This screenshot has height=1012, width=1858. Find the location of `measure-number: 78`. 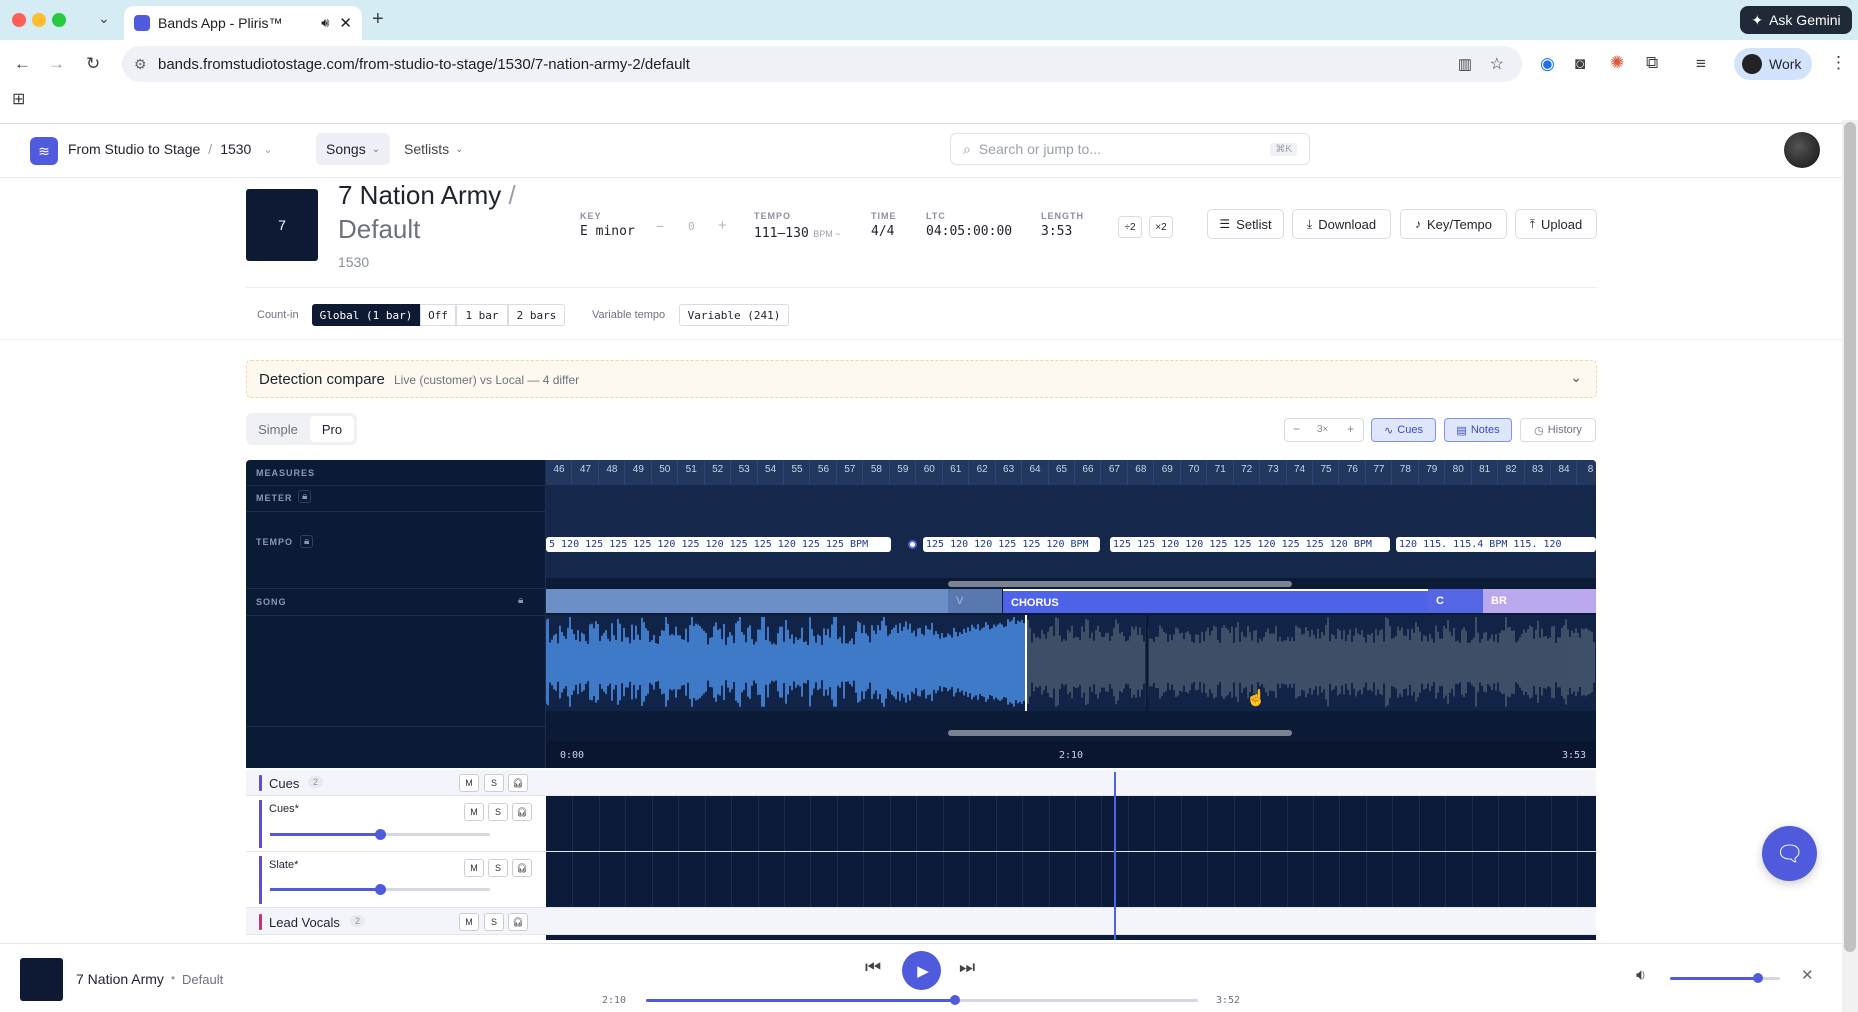

measure-number: 78 is located at coordinates (1405, 469).